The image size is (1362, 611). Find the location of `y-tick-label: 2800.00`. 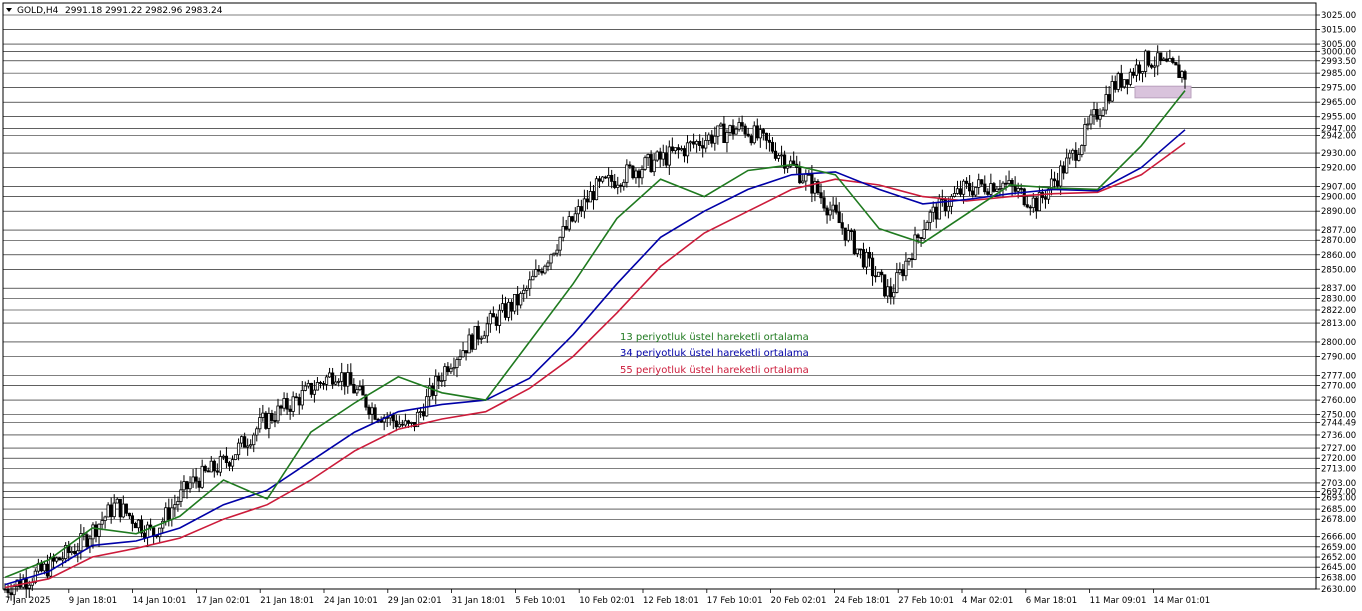

y-tick-label: 2800.00 is located at coordinates (1338, 343).